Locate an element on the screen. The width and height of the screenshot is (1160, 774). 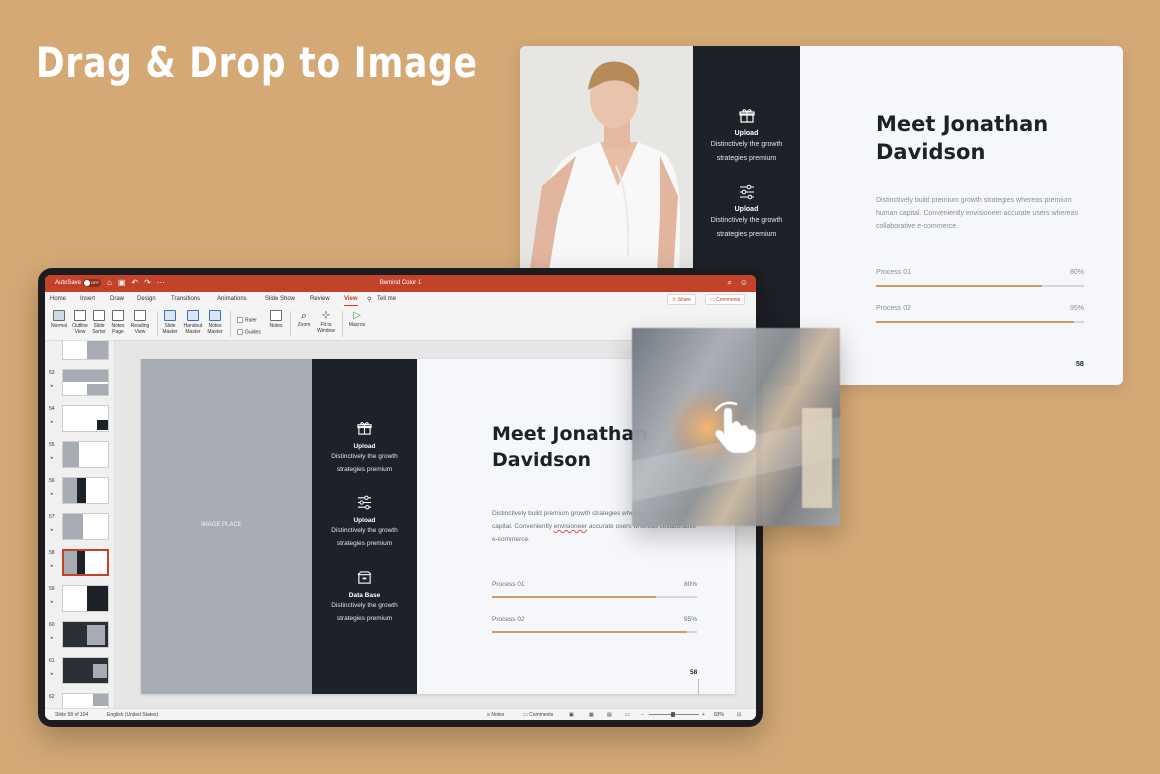
comments-button: ▭ Comments is located at coordinates (725, 299).